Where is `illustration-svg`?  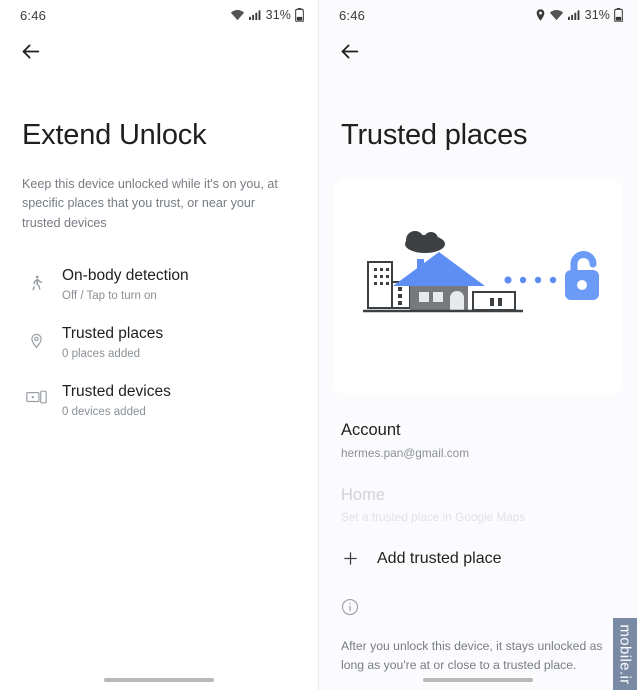
illustration-svg is located at coordinates (481, 272).